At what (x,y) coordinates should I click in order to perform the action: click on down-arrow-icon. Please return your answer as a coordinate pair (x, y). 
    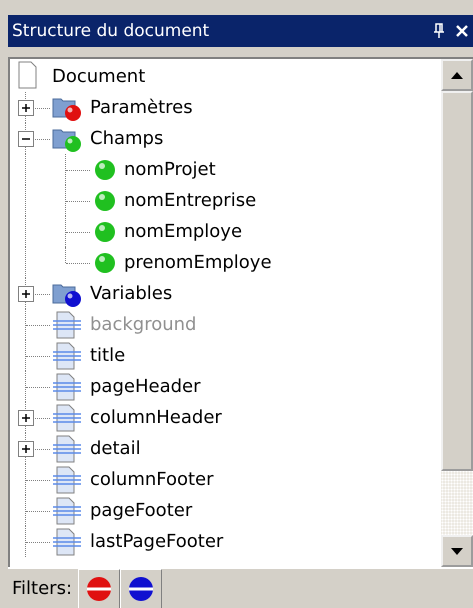
    Looking at the image, I should click on (457, 551).